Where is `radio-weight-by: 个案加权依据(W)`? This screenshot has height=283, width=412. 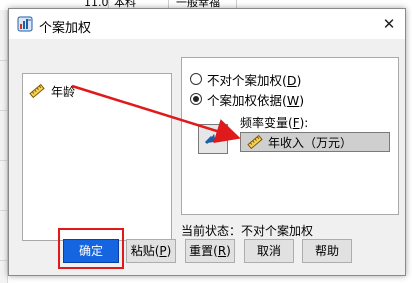
radio-weight-by: 个案加权依据(W) is located at coordinates (247, 99).